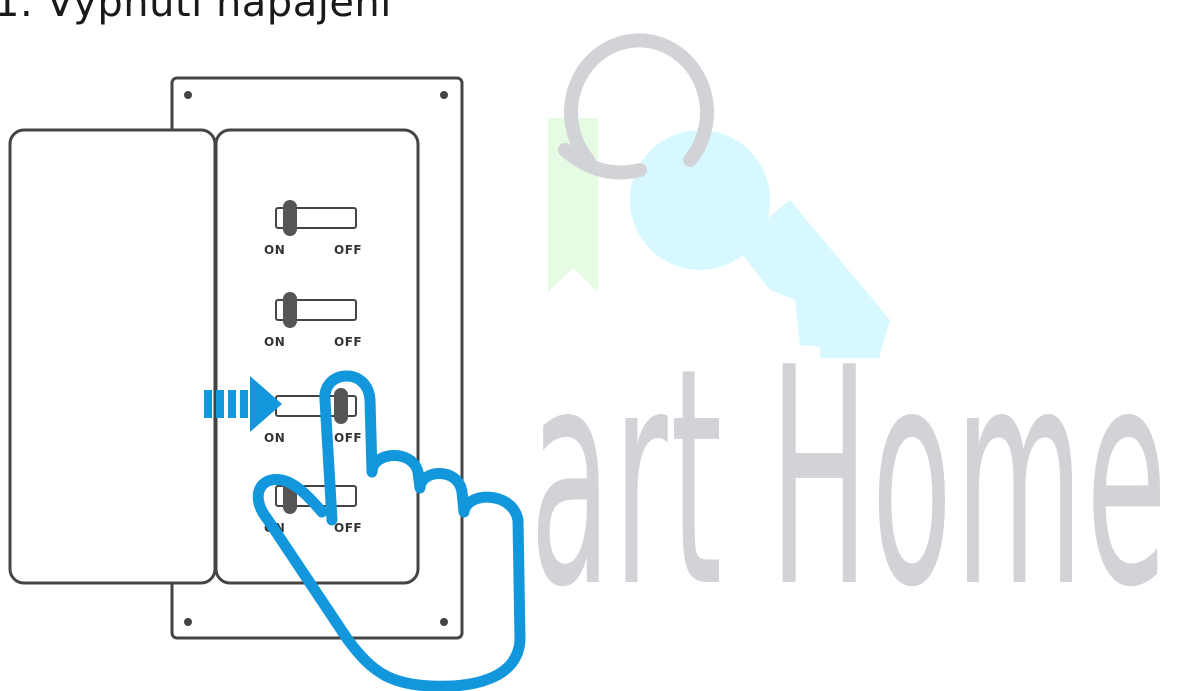 The width and height of the screenshot is (1178, 691). I want to click on panel-door, so click(112, 356).